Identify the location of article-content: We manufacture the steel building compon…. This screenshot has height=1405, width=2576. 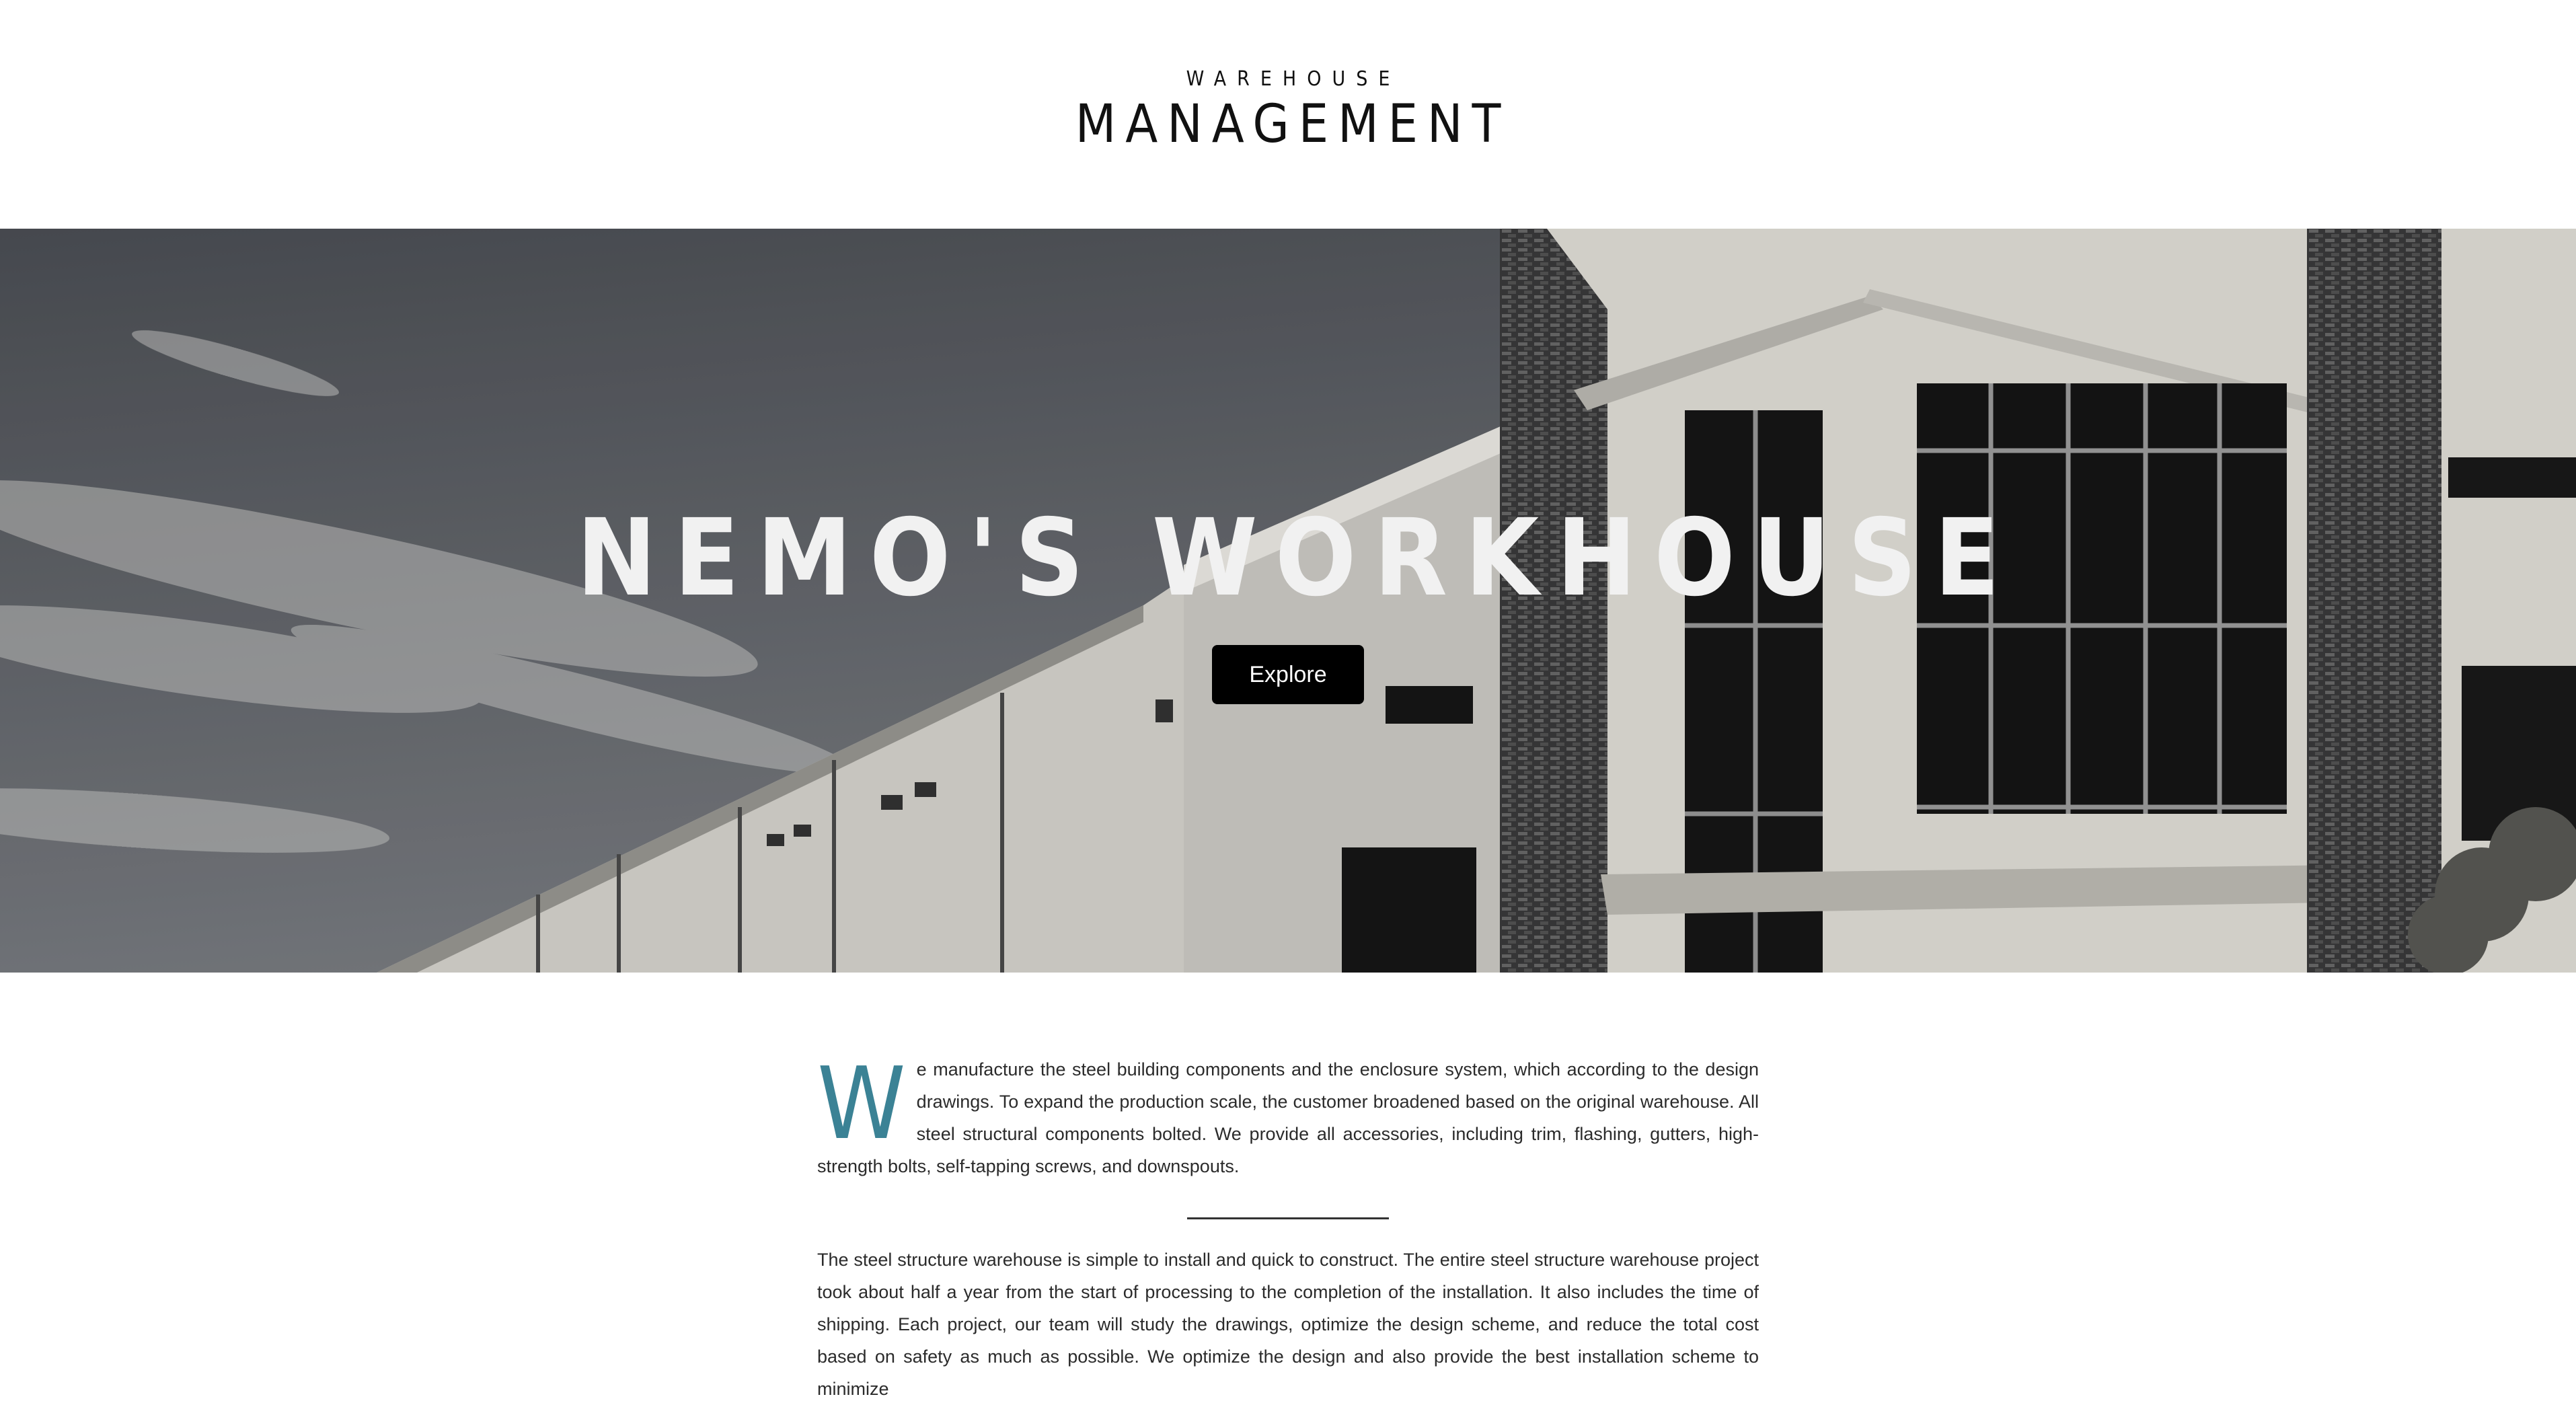
(1288, 1229).